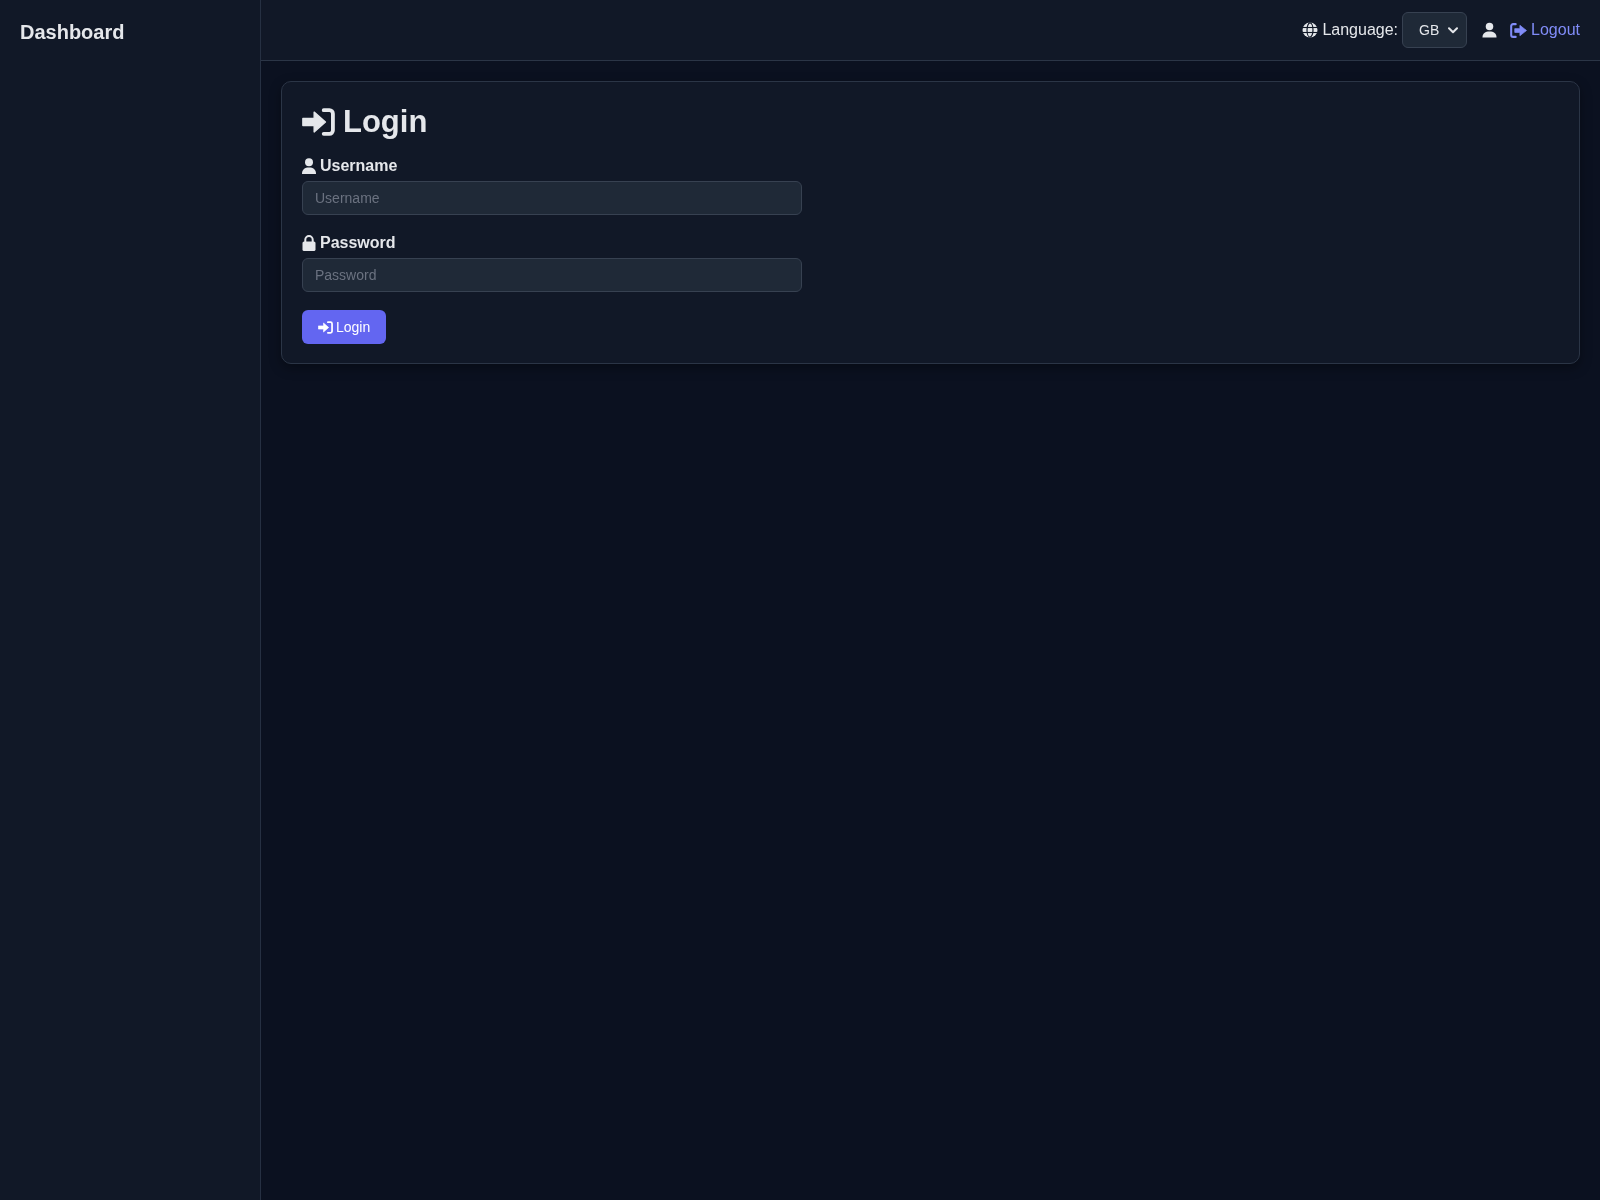 The image size is (1600, 1200). What do you see at coordinates (1360, 30) in the screenshot?
I see `language-label: Language:` at bounding box center [1360, 30].